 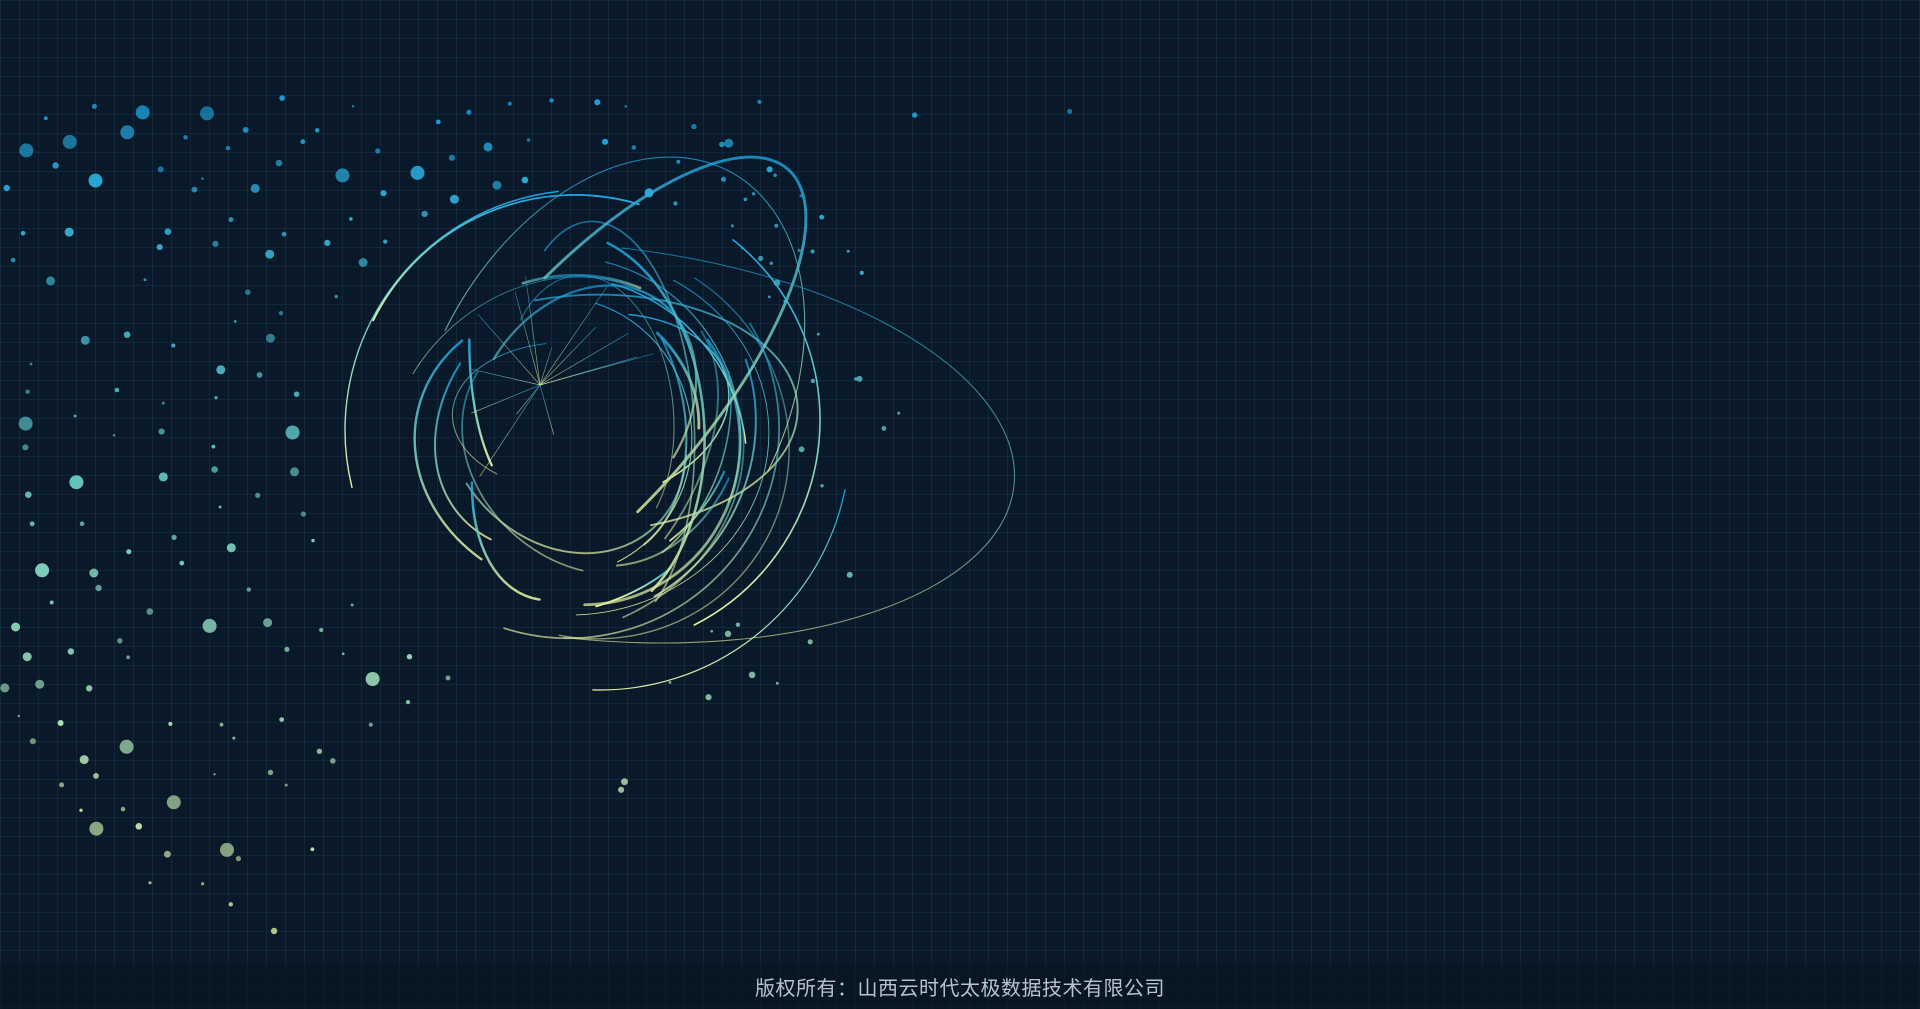 What do you see at coordinates (451, 339) in the screenshot?
I see `globe-outer-arc` at bounding box center [451, 339].